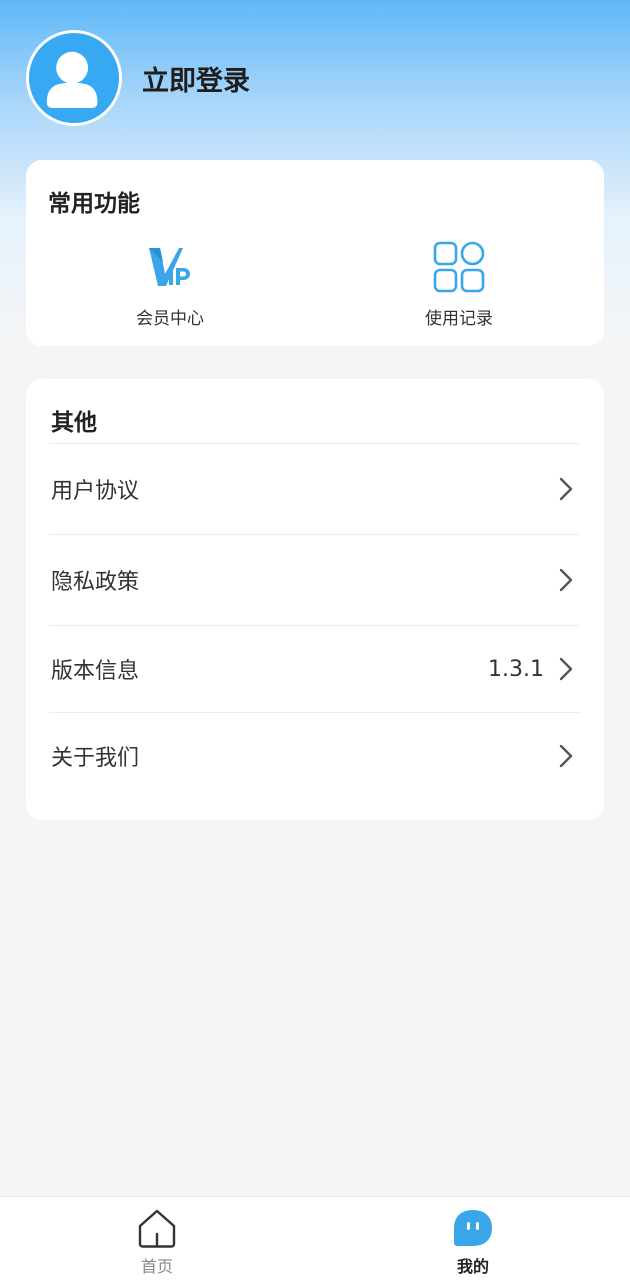 This screenshot has width=630, height=1280. What do you see at coordinates (169, 267) in the screenshot?
I see `vip-icon` at bounding box center [169, 267].